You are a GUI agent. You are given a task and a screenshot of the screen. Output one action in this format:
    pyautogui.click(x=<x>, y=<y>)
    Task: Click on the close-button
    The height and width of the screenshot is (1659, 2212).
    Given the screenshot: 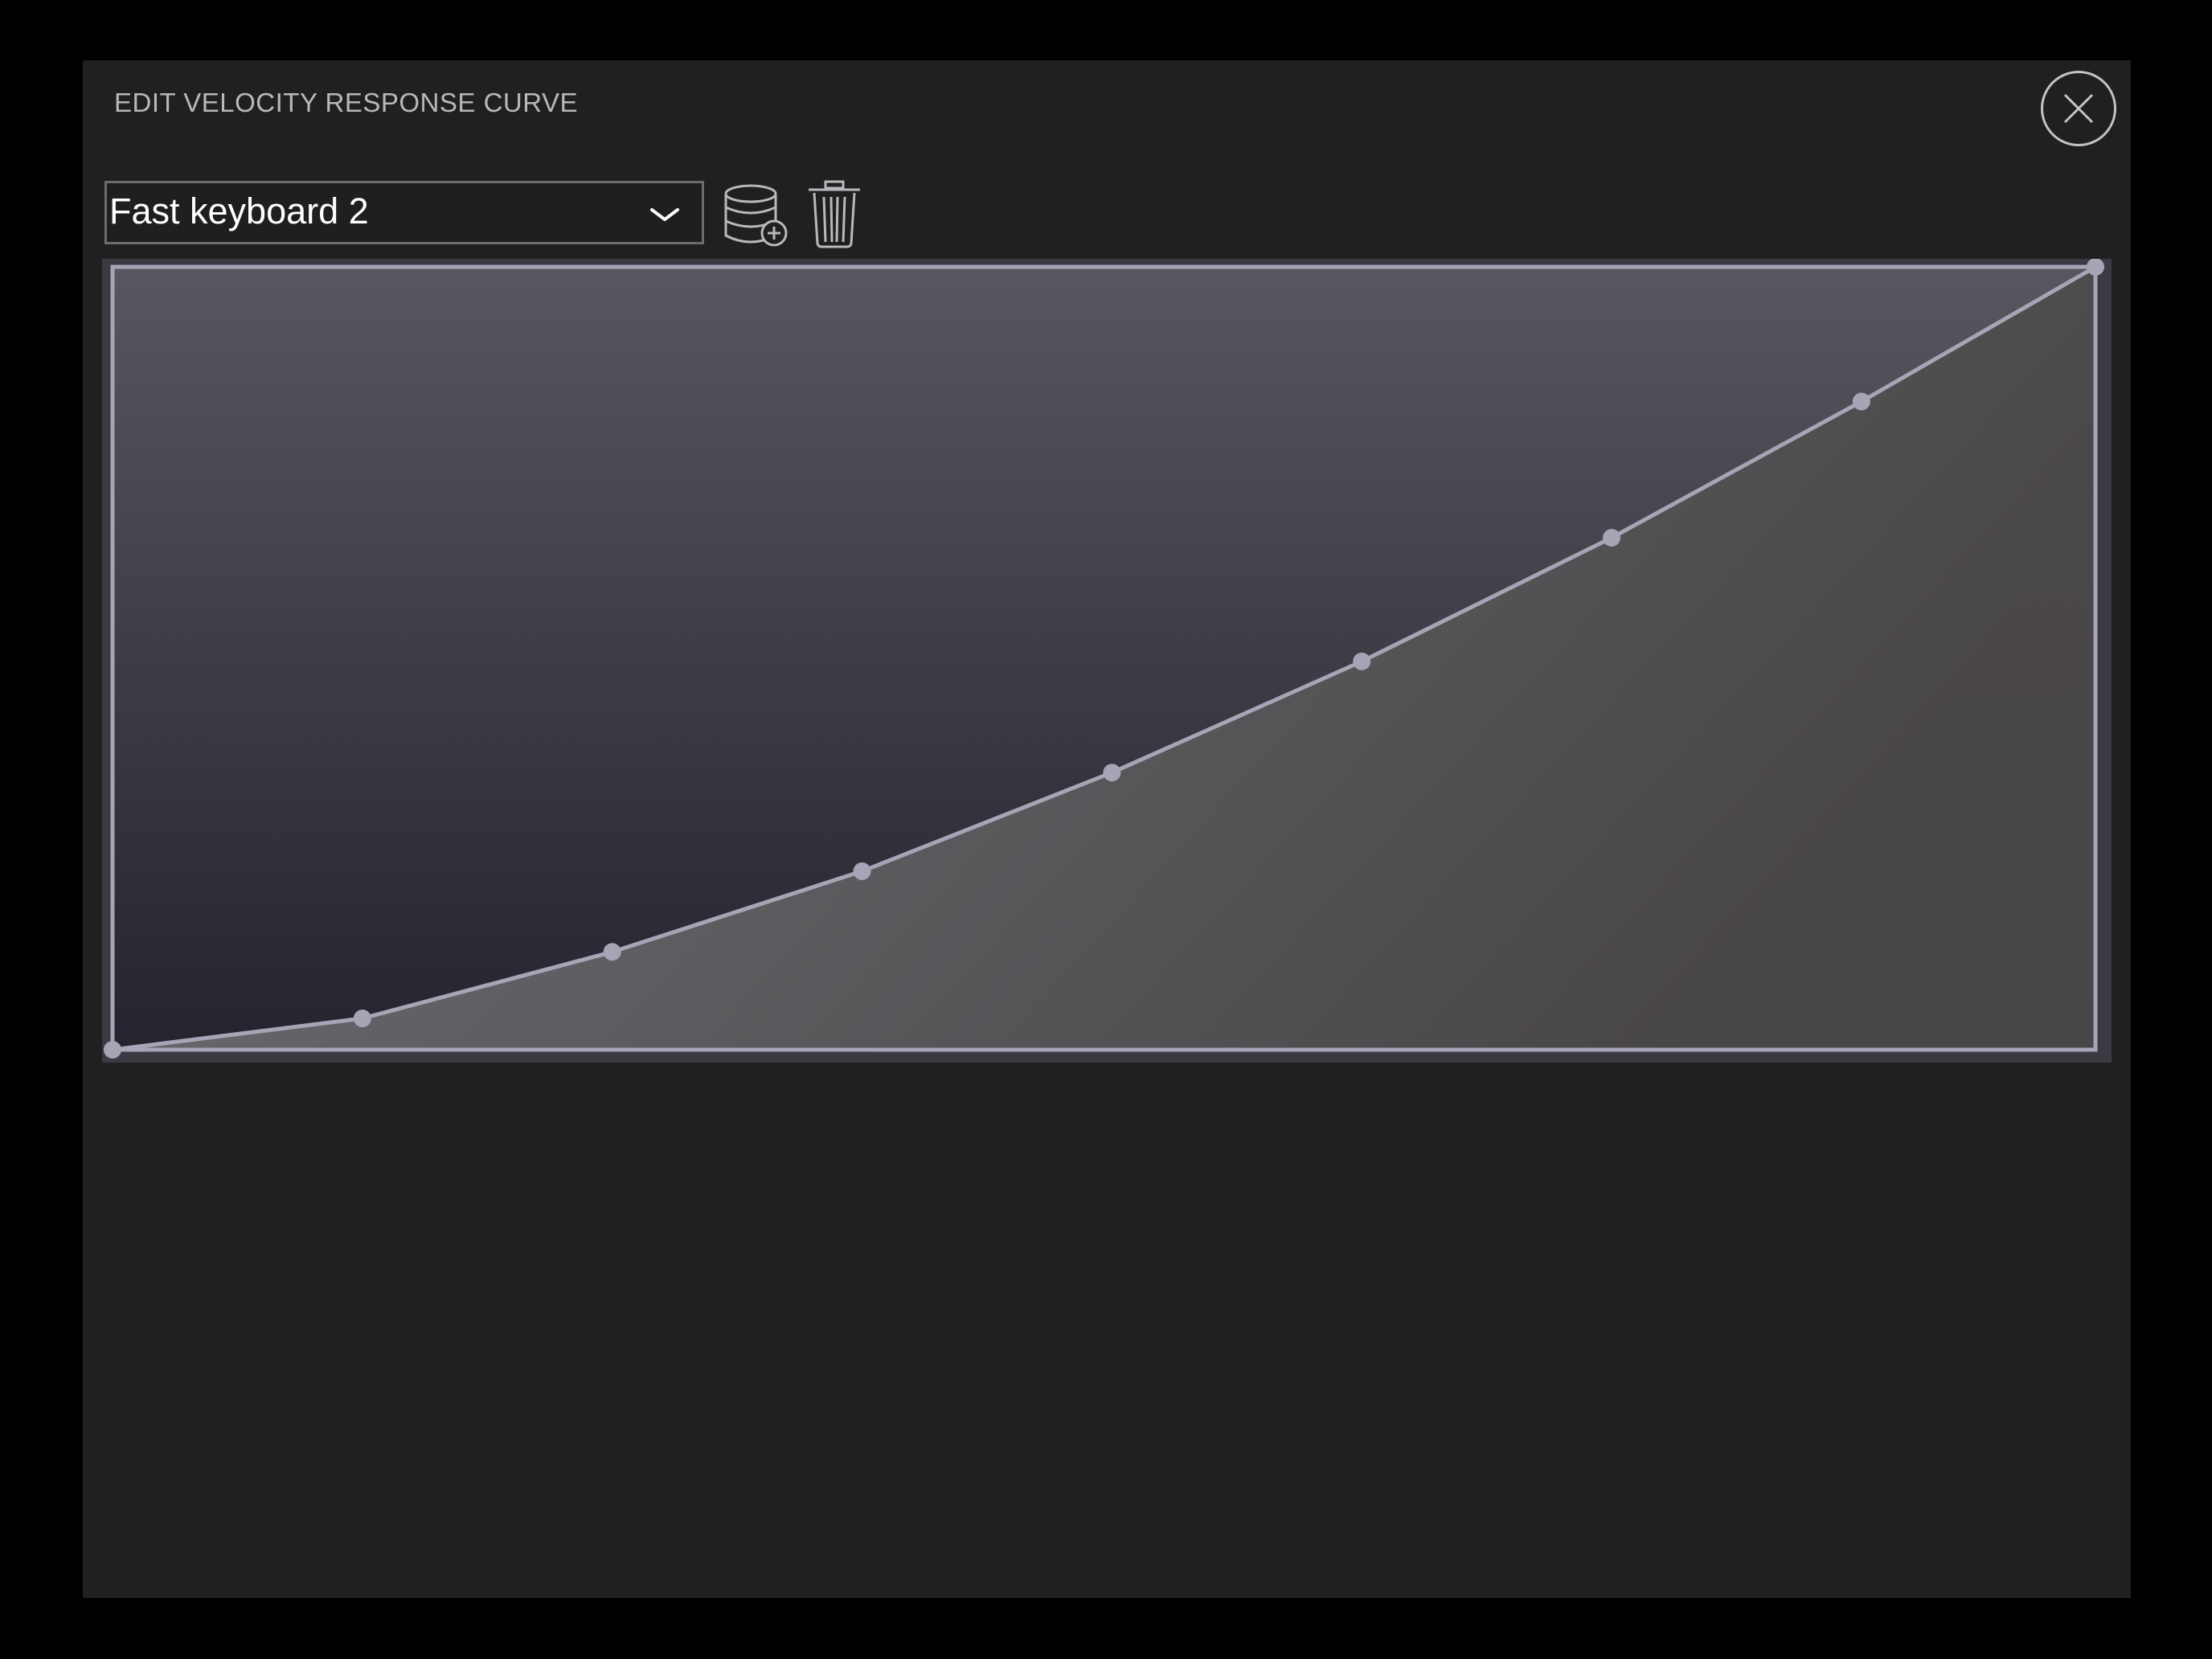 What is the action you would take?
    pyautogui.click(x=2078, y=108)
    